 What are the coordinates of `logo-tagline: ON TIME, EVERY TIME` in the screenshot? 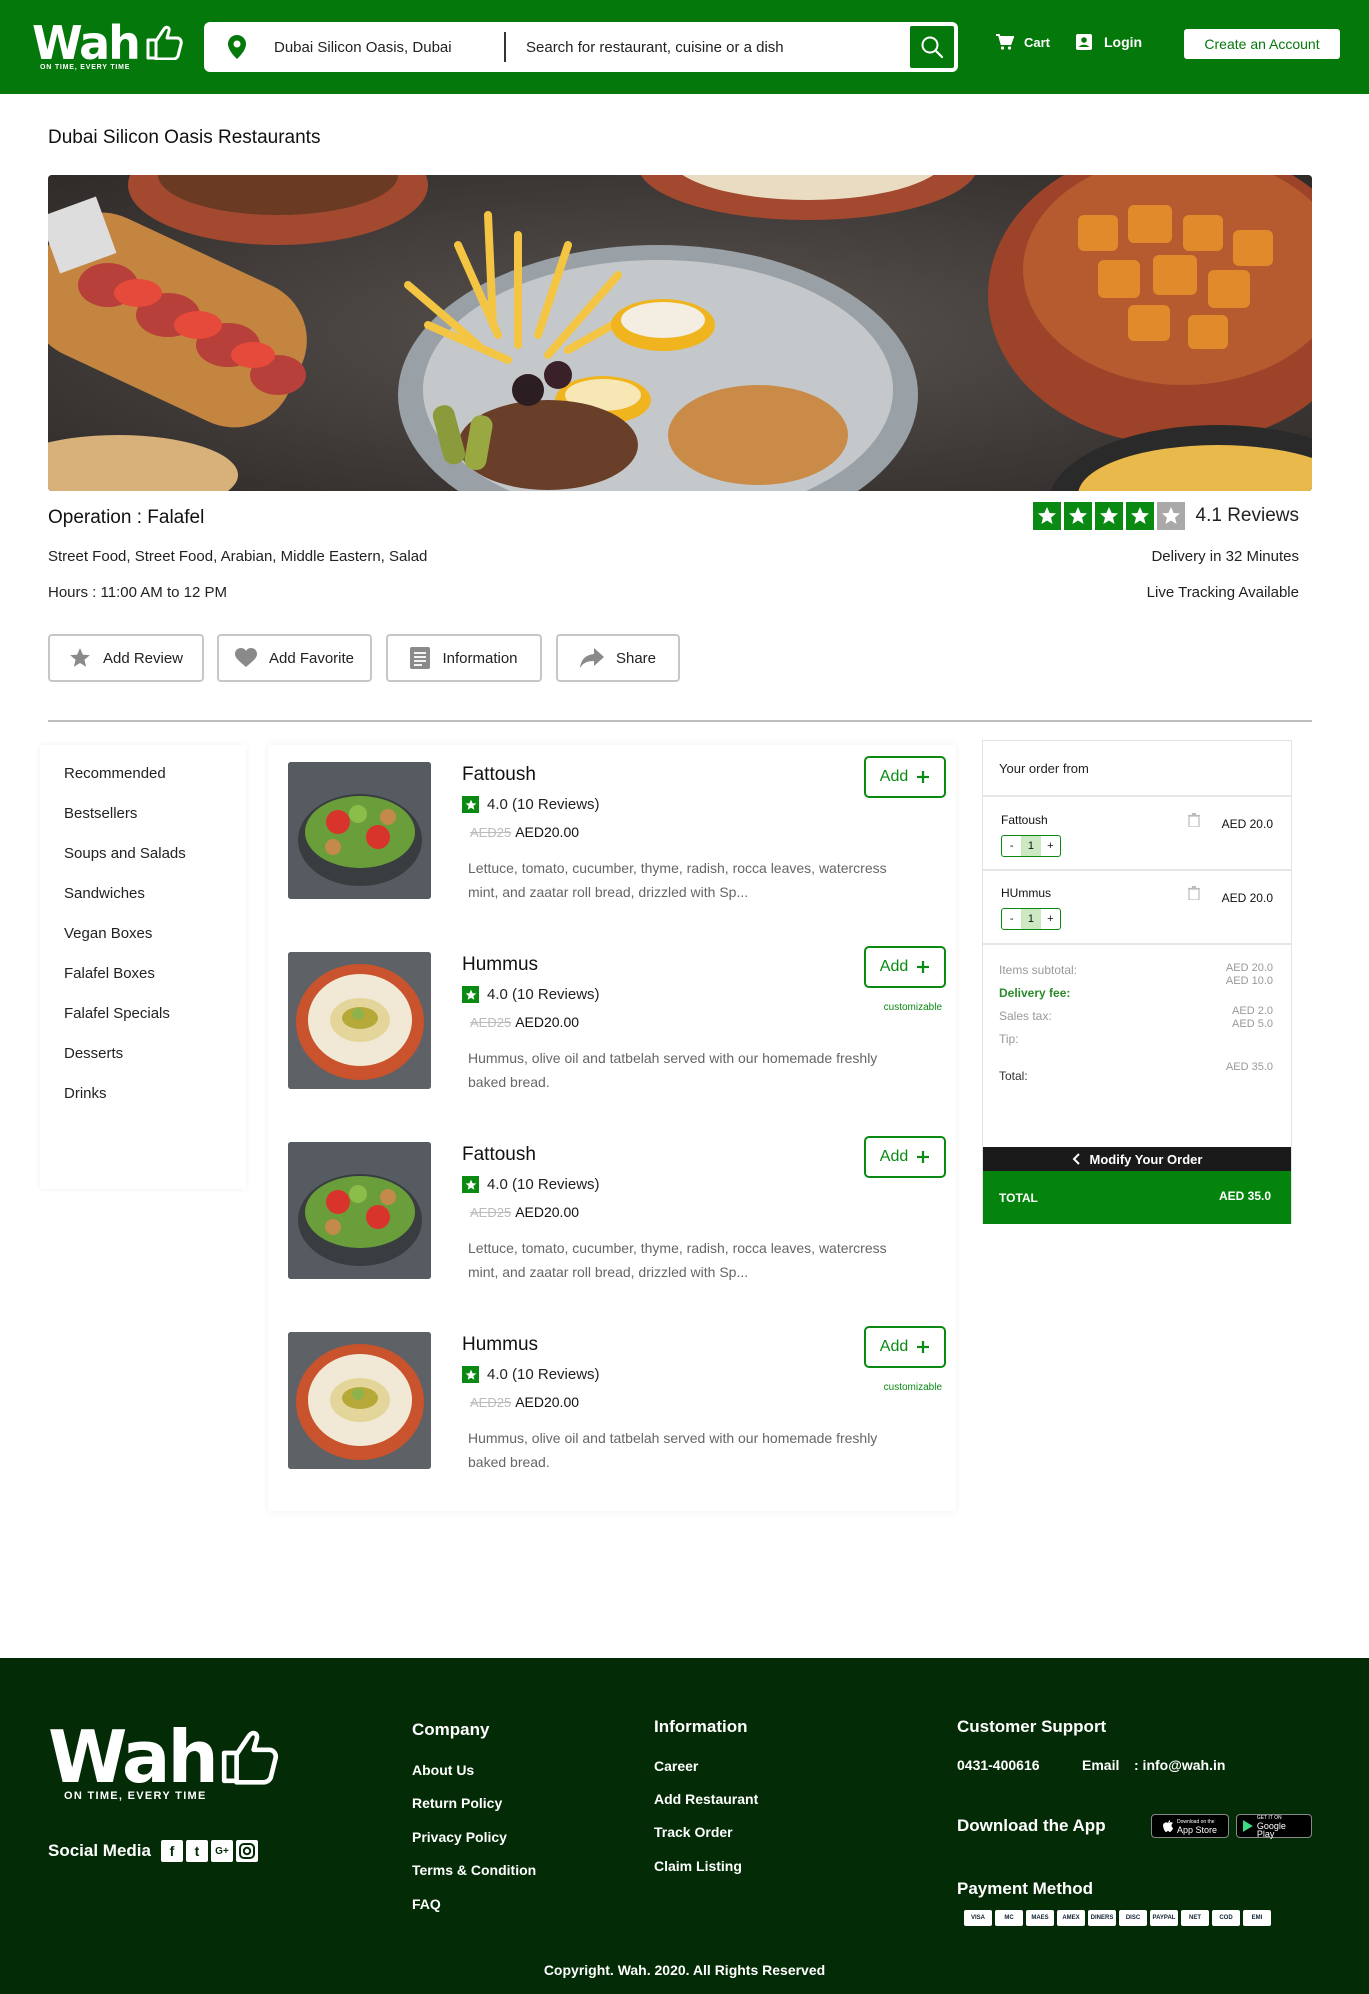 It's located at (85, 67).